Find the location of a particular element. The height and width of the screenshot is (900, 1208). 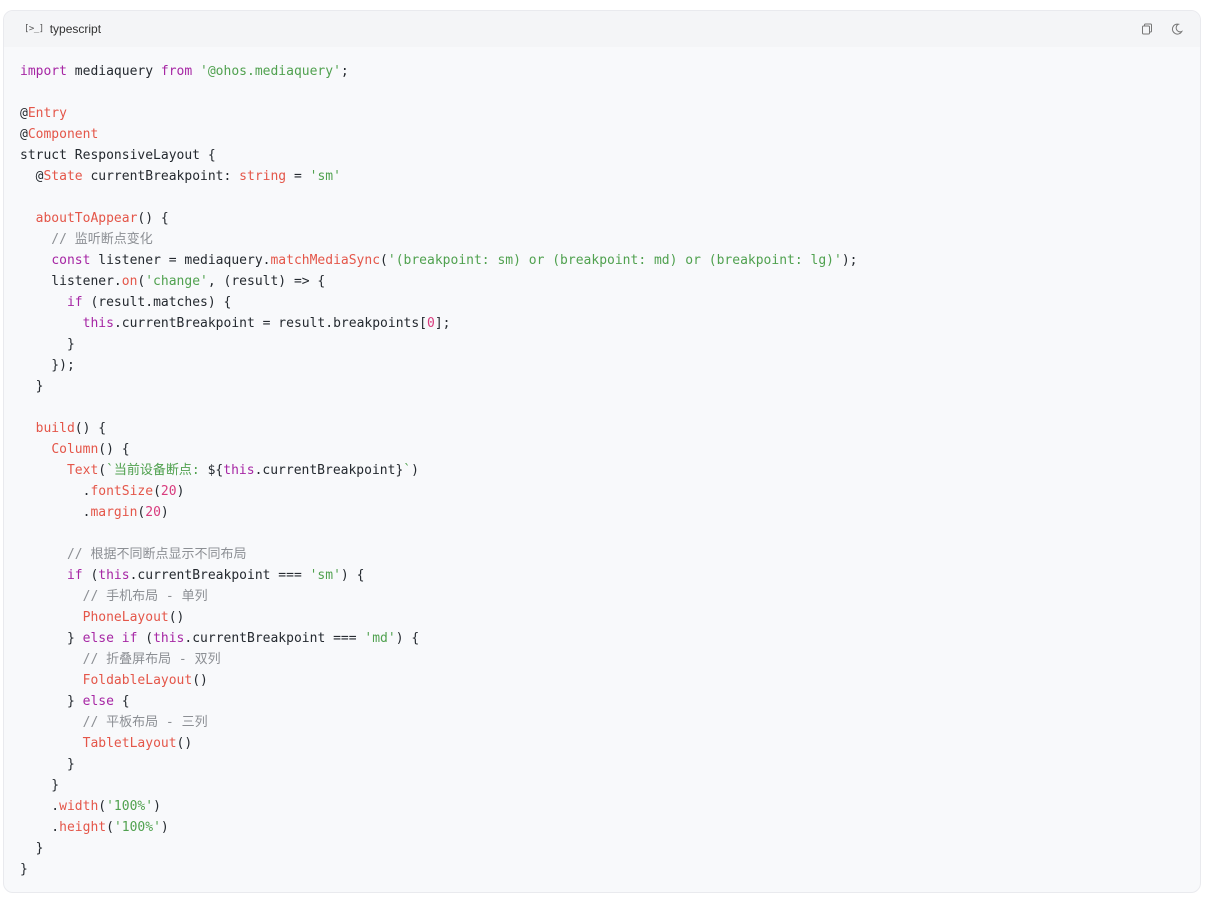

code-token: if is located at coordinates (74, 302).